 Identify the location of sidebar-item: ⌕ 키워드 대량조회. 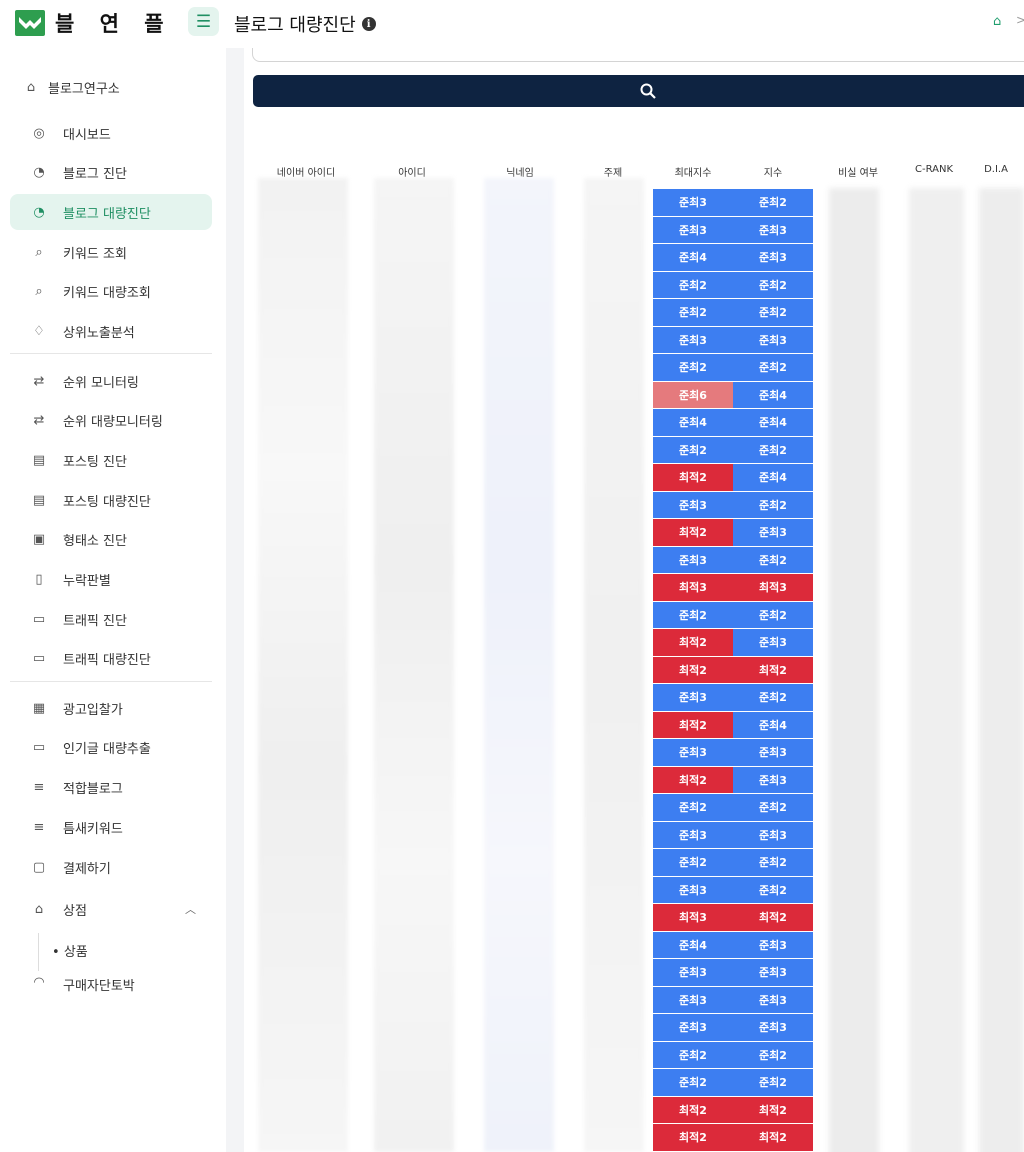
(111, 291).